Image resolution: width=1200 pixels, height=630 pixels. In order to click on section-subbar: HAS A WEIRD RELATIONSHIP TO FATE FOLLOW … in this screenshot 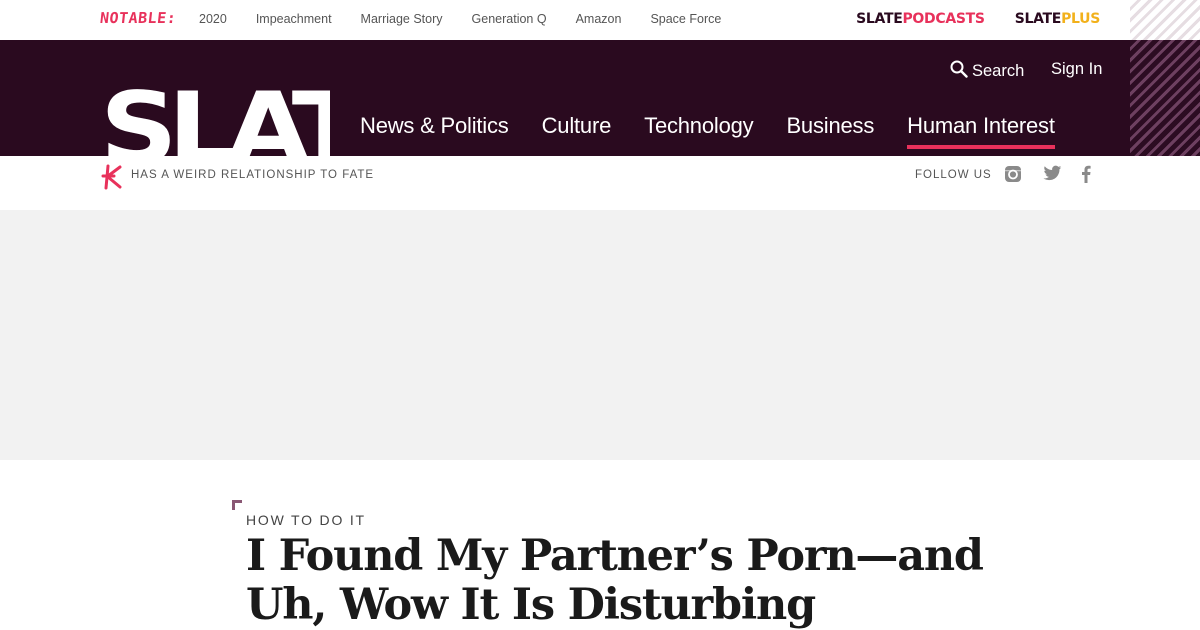, I will do `click(600, 183)`.